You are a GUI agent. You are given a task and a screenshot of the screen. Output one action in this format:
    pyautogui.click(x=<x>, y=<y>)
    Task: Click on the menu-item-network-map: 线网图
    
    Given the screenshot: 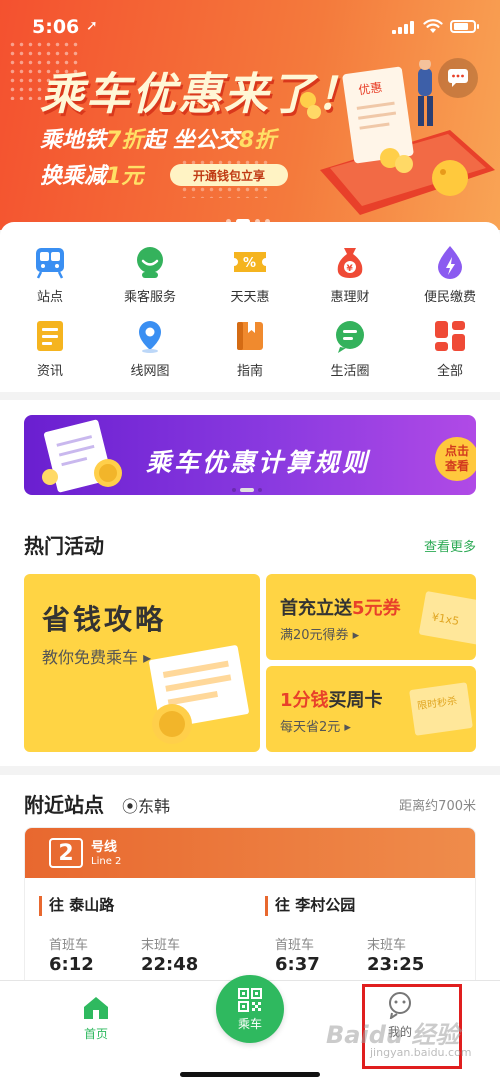 What is the action you would take?
    pyautogui.click(x=150, y=348)
    